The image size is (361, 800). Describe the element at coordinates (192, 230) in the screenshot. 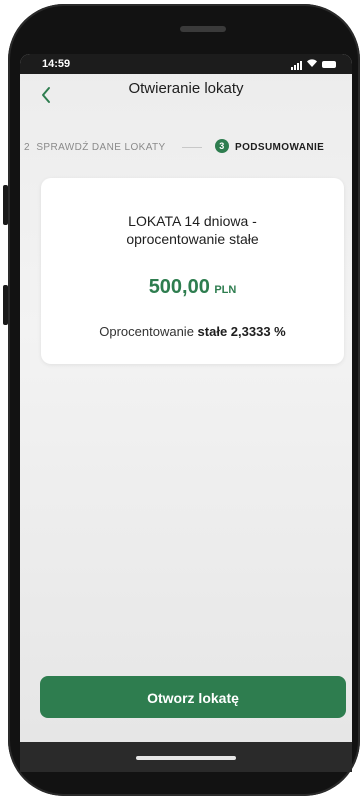

I see `deposit-name: LOKATA 14 dniowa - oprocentowanie stałe` at that location.